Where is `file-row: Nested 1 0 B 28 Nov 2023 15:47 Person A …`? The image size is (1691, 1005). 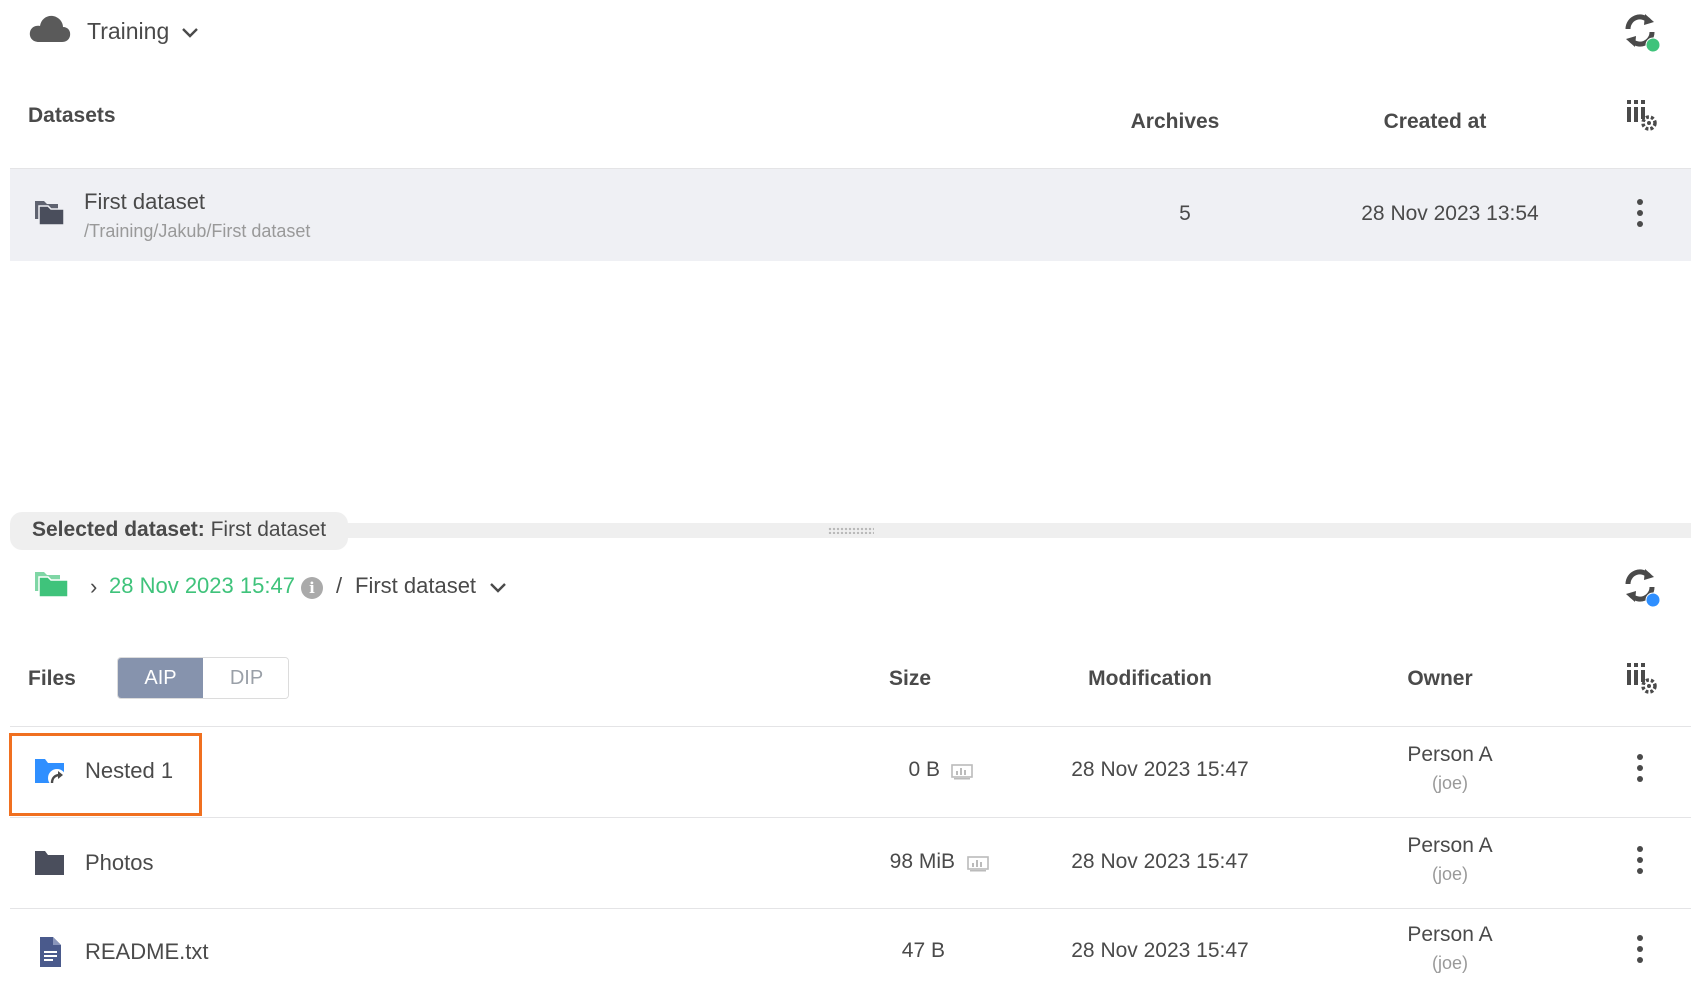
file-row: Nested 1 0 B 28 Nov 2023 15:47 Person A … is located at coordinates (850, 772).